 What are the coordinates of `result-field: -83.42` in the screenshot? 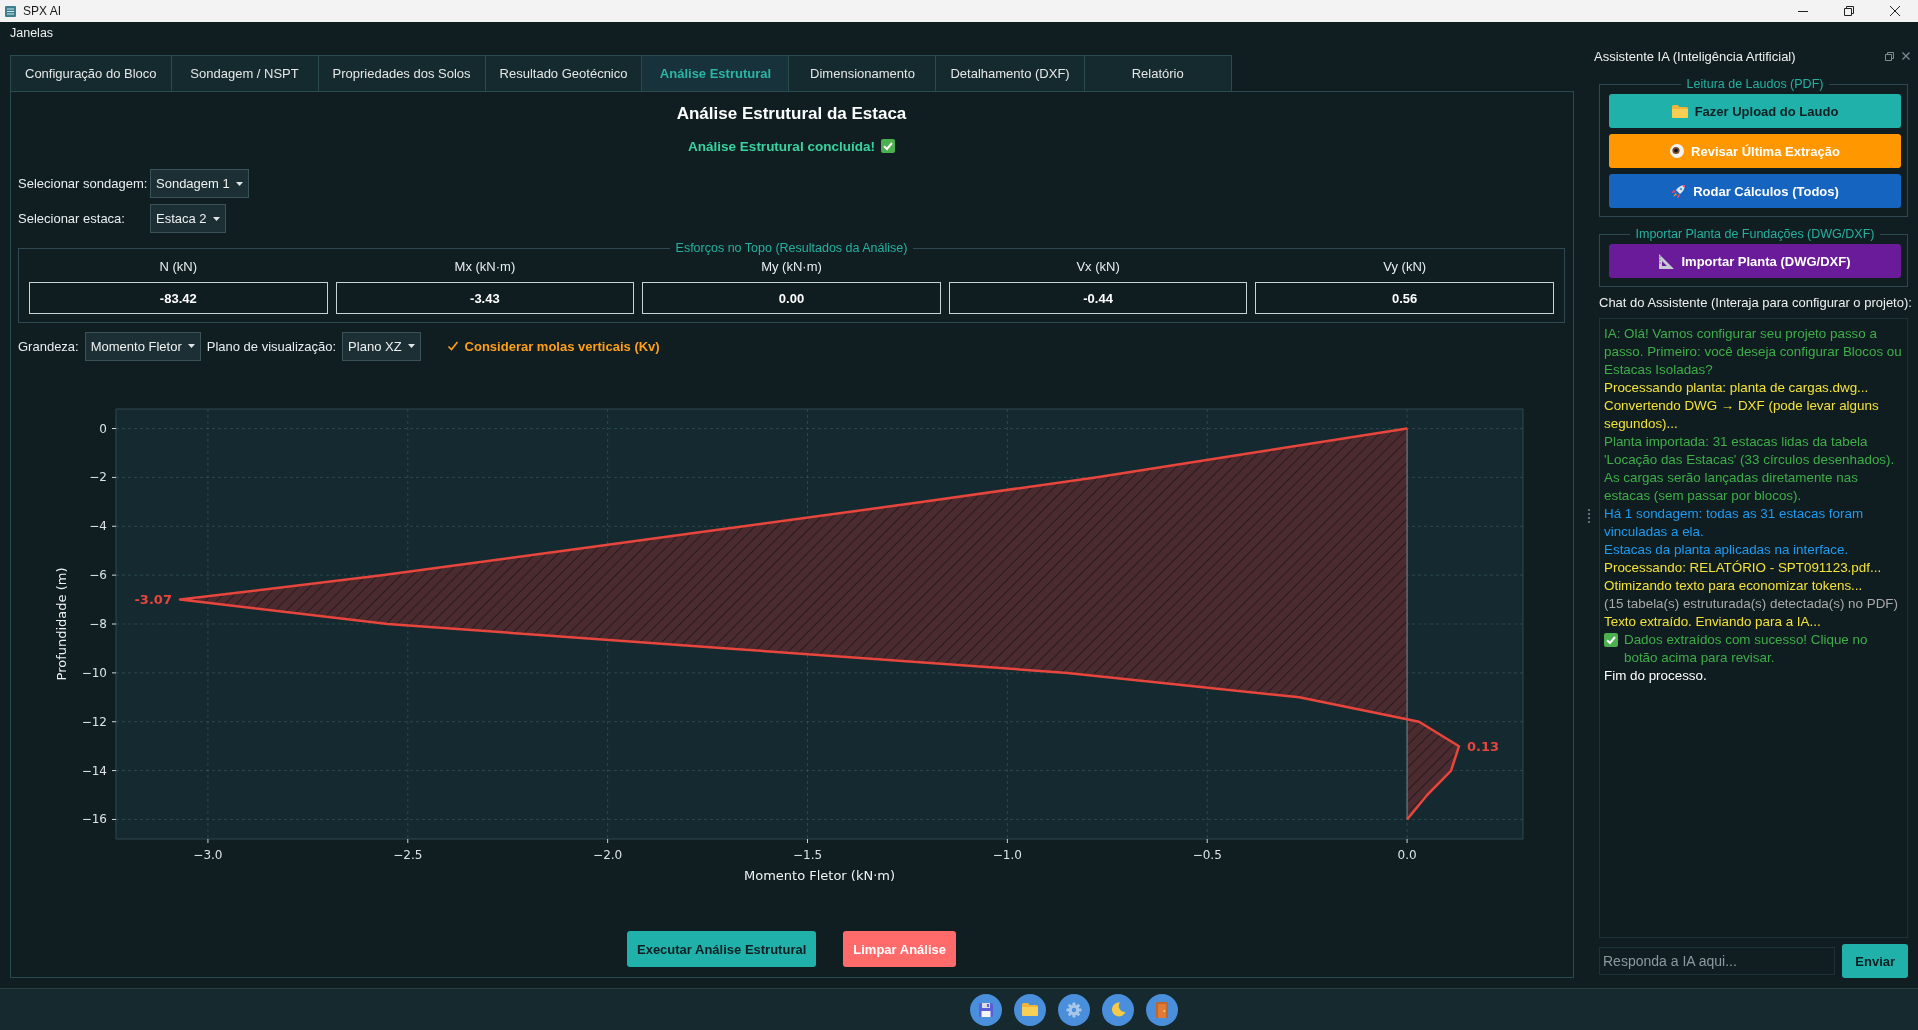 It's located at (178, 298).